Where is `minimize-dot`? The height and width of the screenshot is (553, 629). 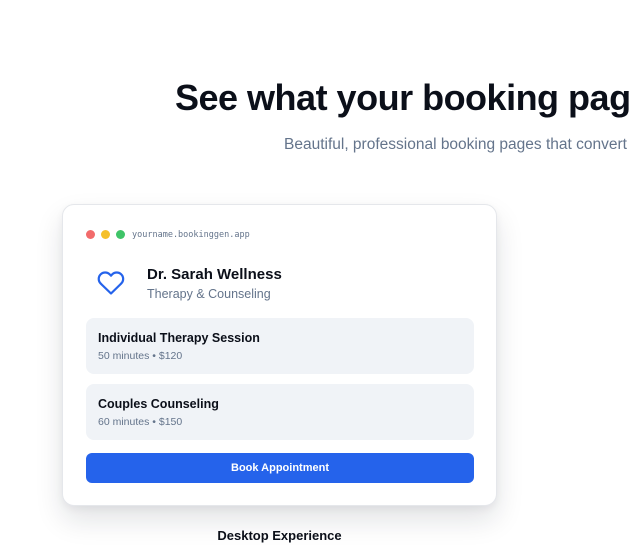 minimize-dot is located at coordinates (105, 234).